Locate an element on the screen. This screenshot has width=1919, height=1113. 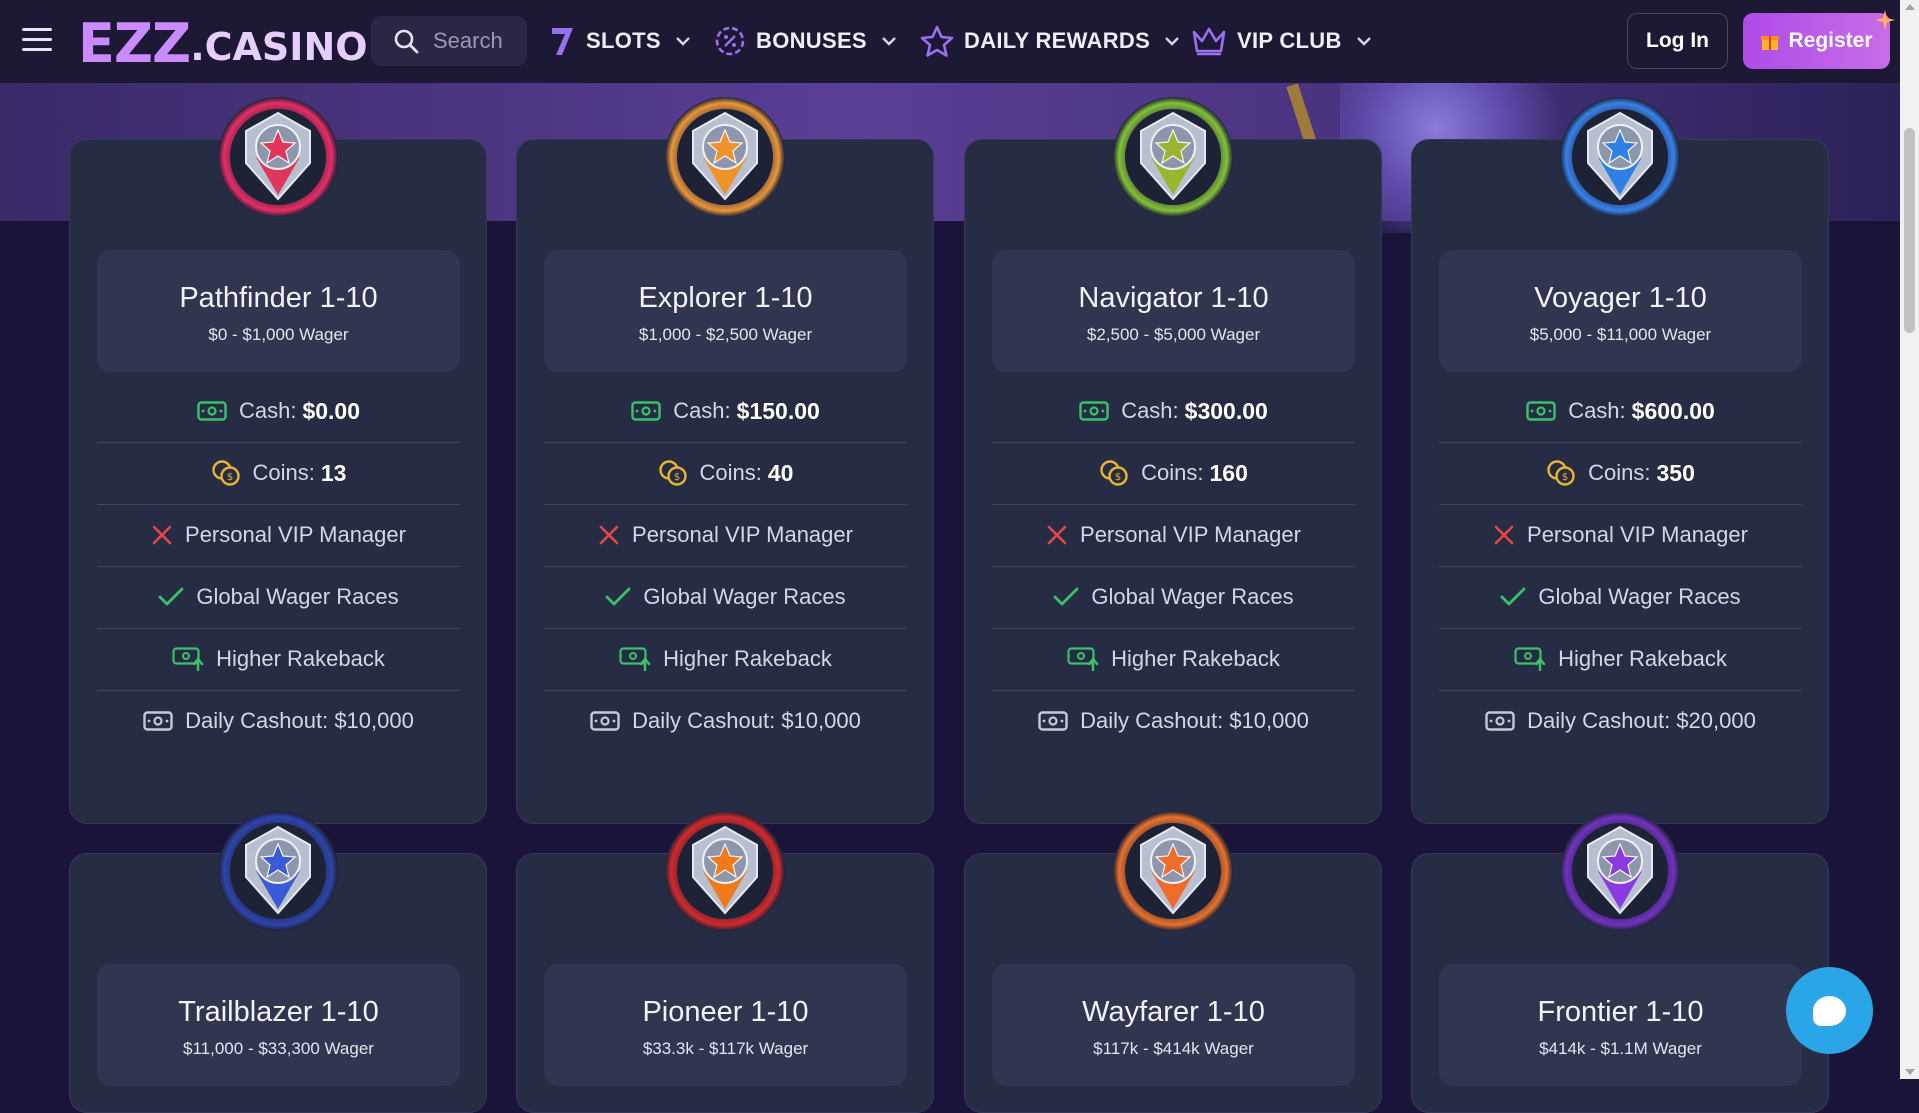
cash-value: $0.00 is located at coordinates (331, 410).